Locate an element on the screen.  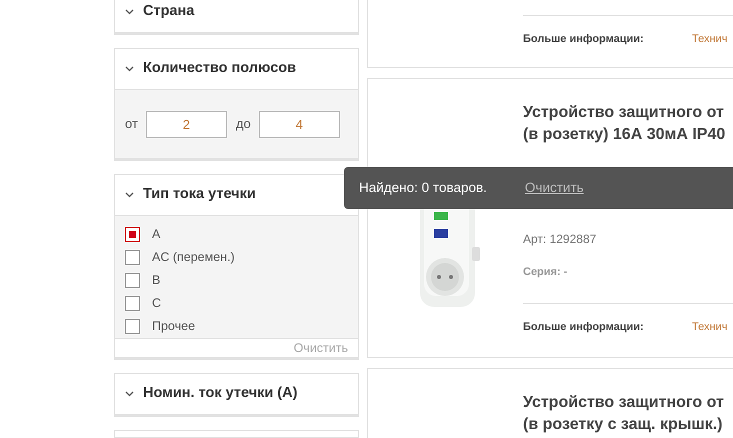
range-to-field: 4 is located at coordinates (299, 124).